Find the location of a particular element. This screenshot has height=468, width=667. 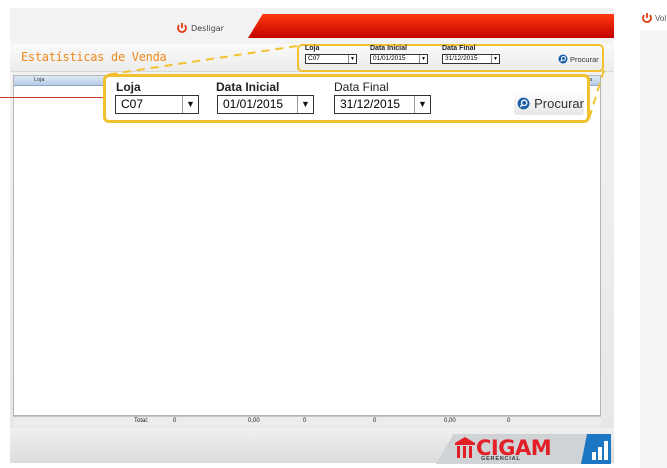

totals-label: Total: is located at coordinates (141, 421).